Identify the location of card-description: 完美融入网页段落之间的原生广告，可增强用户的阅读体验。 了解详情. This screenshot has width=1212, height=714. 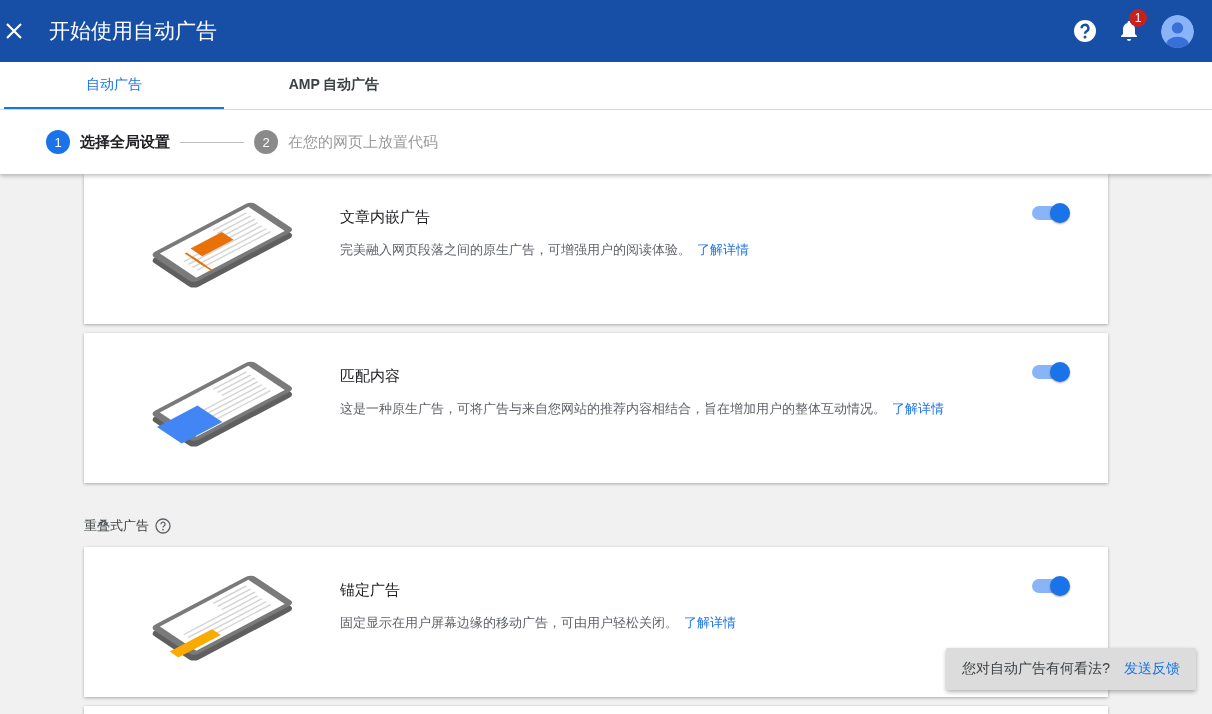
(545, 250).